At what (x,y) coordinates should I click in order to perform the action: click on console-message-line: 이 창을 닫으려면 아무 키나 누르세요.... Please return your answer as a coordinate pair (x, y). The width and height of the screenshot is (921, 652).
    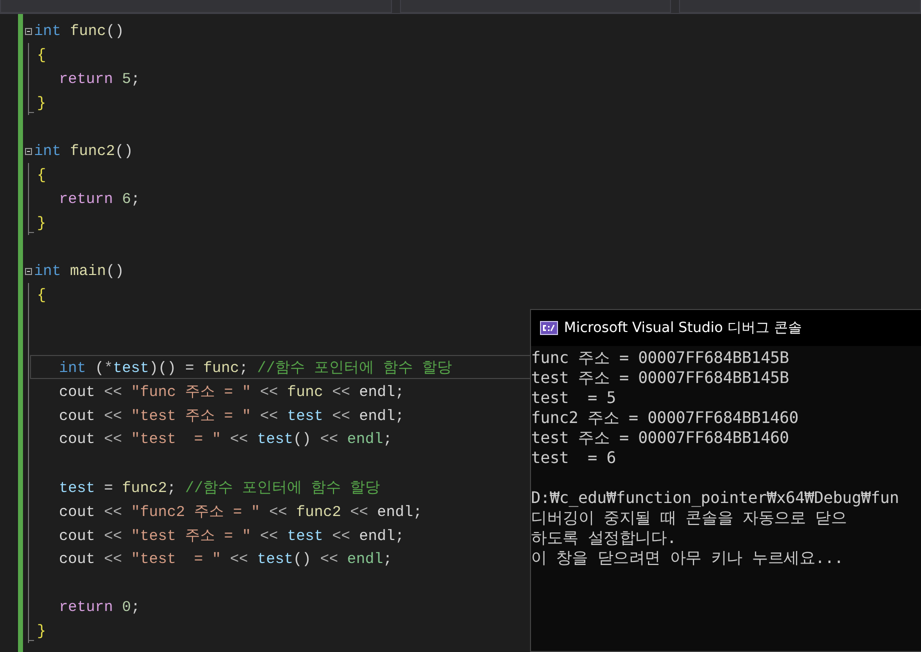
    Looking at the image, I should click on (687, 558).